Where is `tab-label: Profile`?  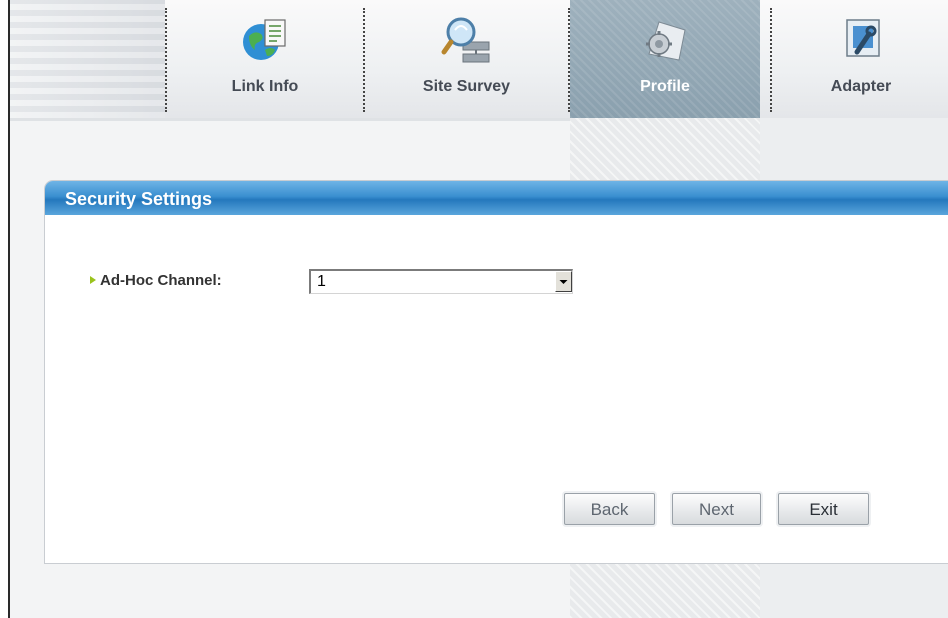 tab-label: Profile is located at coordinates (665, 86).